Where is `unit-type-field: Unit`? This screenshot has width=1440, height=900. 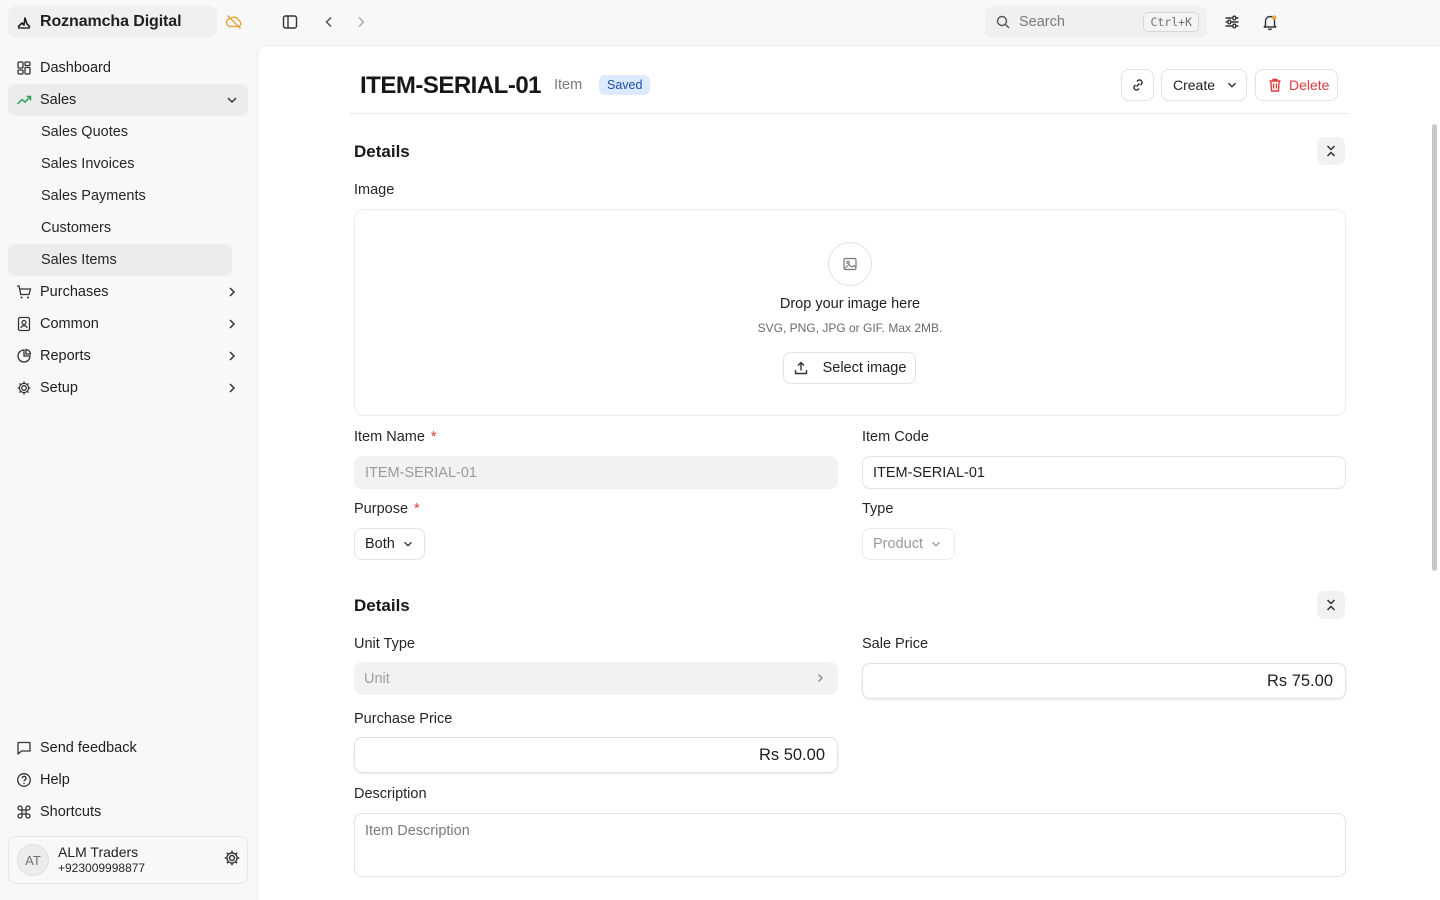 unit-type-field: Unit is located at coordinates (596, 678).